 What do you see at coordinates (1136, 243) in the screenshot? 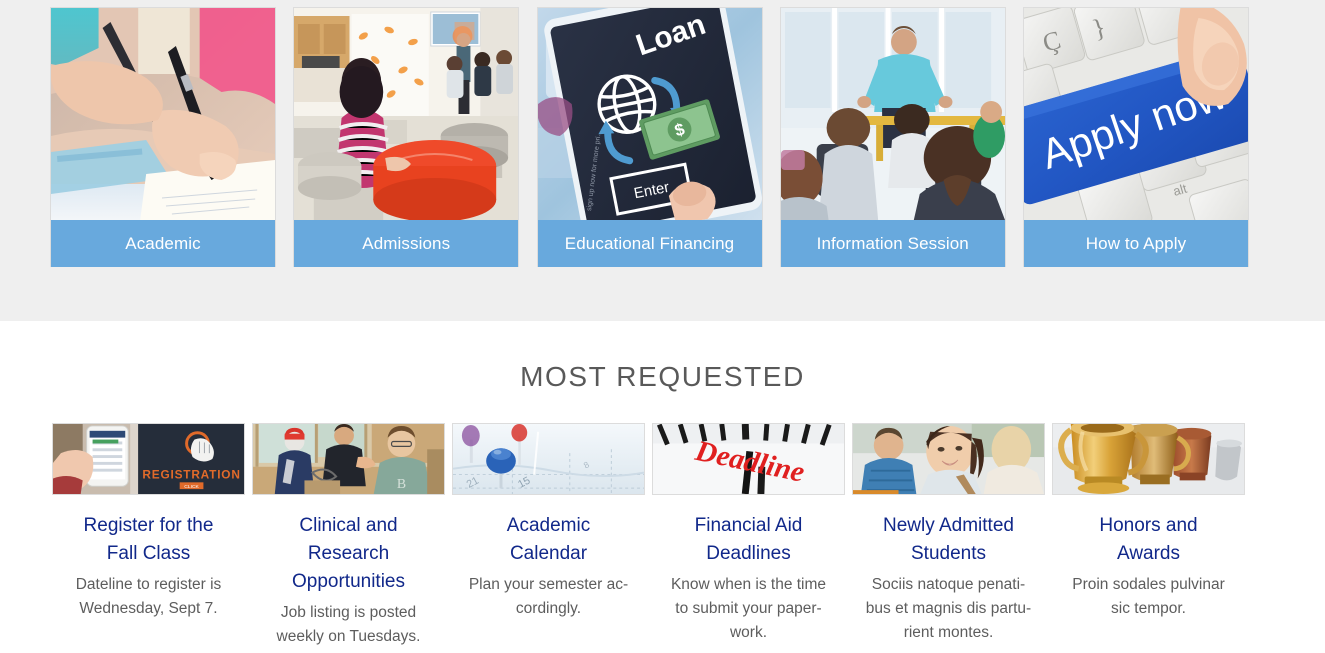
I see `category-label-how-to-apply: How to Apply` at bounding box center [1136, 243].